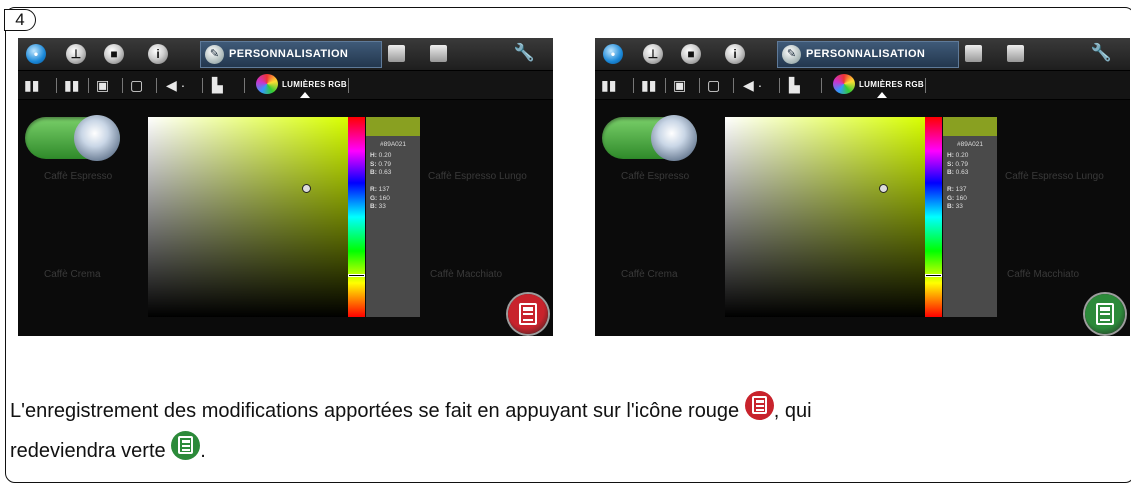 This screenshot has width=1131, height=483. I want to click on green-save-icon, so click(186, 445).